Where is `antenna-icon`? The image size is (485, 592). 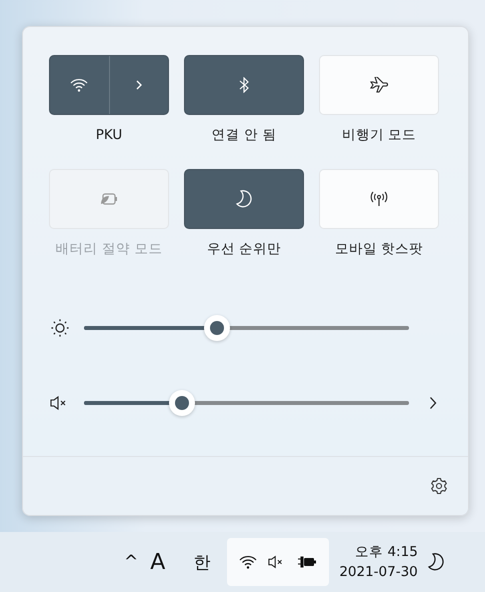 antenna-icon is located at coordinates (379, 199).